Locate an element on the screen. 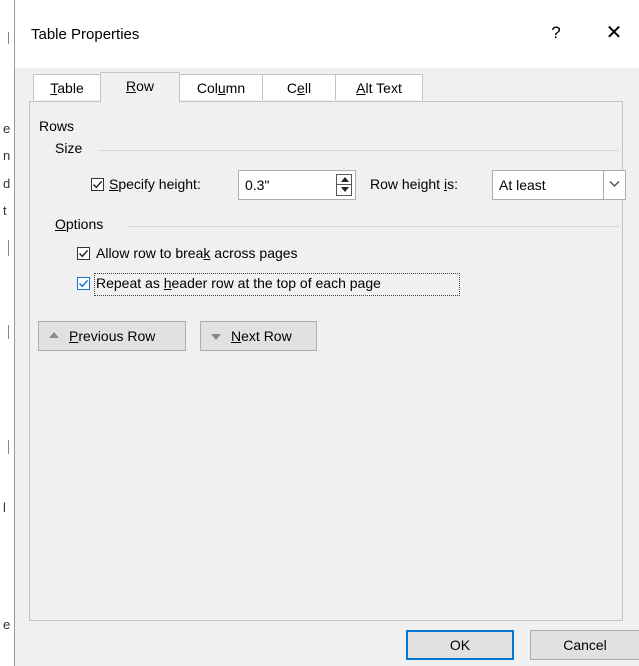 Image resolution: width=639 pixels, height=666 pixels. tab-table: Table is located at coordinates (67, 87).